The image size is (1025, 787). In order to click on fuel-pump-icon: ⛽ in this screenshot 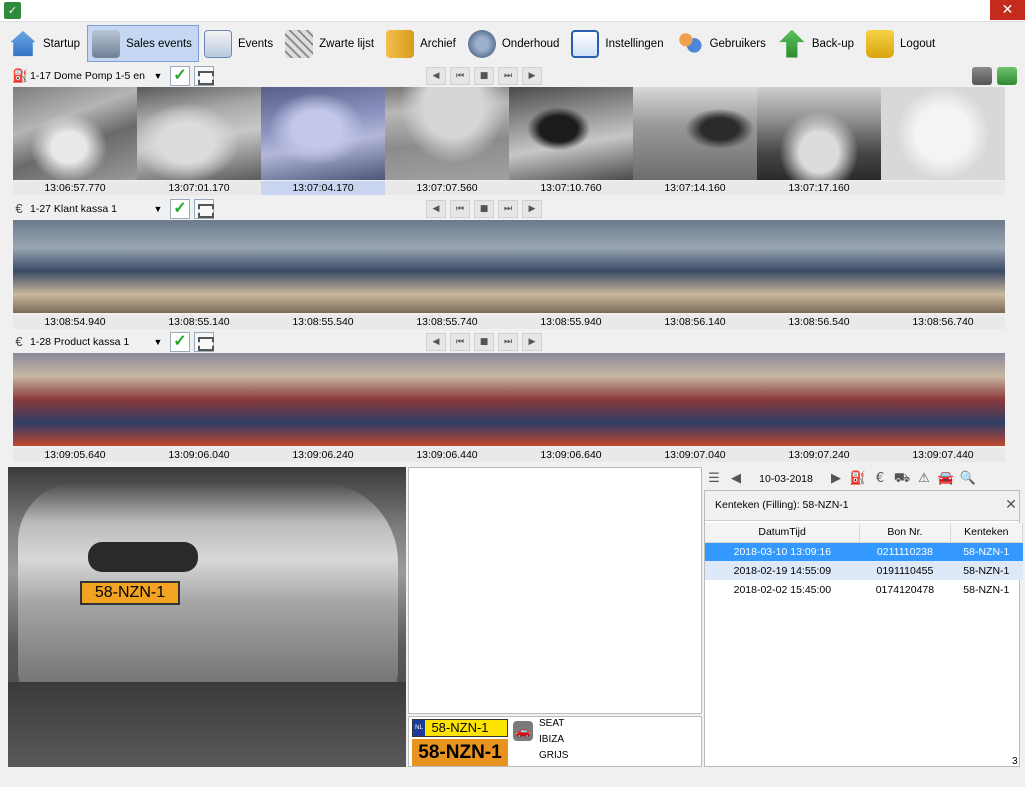, I will do `click(858, 479)`.